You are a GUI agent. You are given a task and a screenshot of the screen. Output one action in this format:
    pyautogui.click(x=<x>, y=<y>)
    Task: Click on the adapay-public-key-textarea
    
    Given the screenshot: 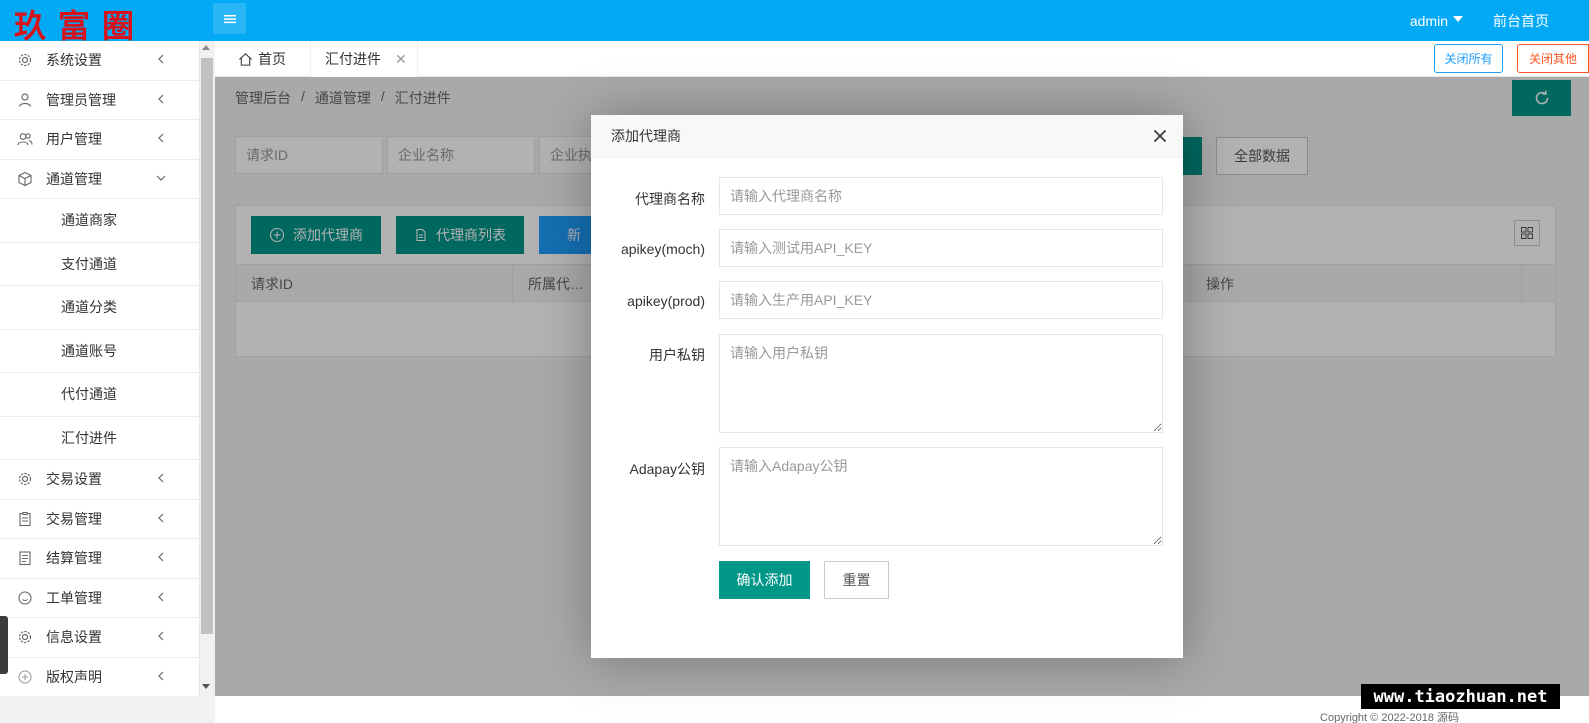 What is the action you would take?
    pyautogui.click(x=941, y=496)
    